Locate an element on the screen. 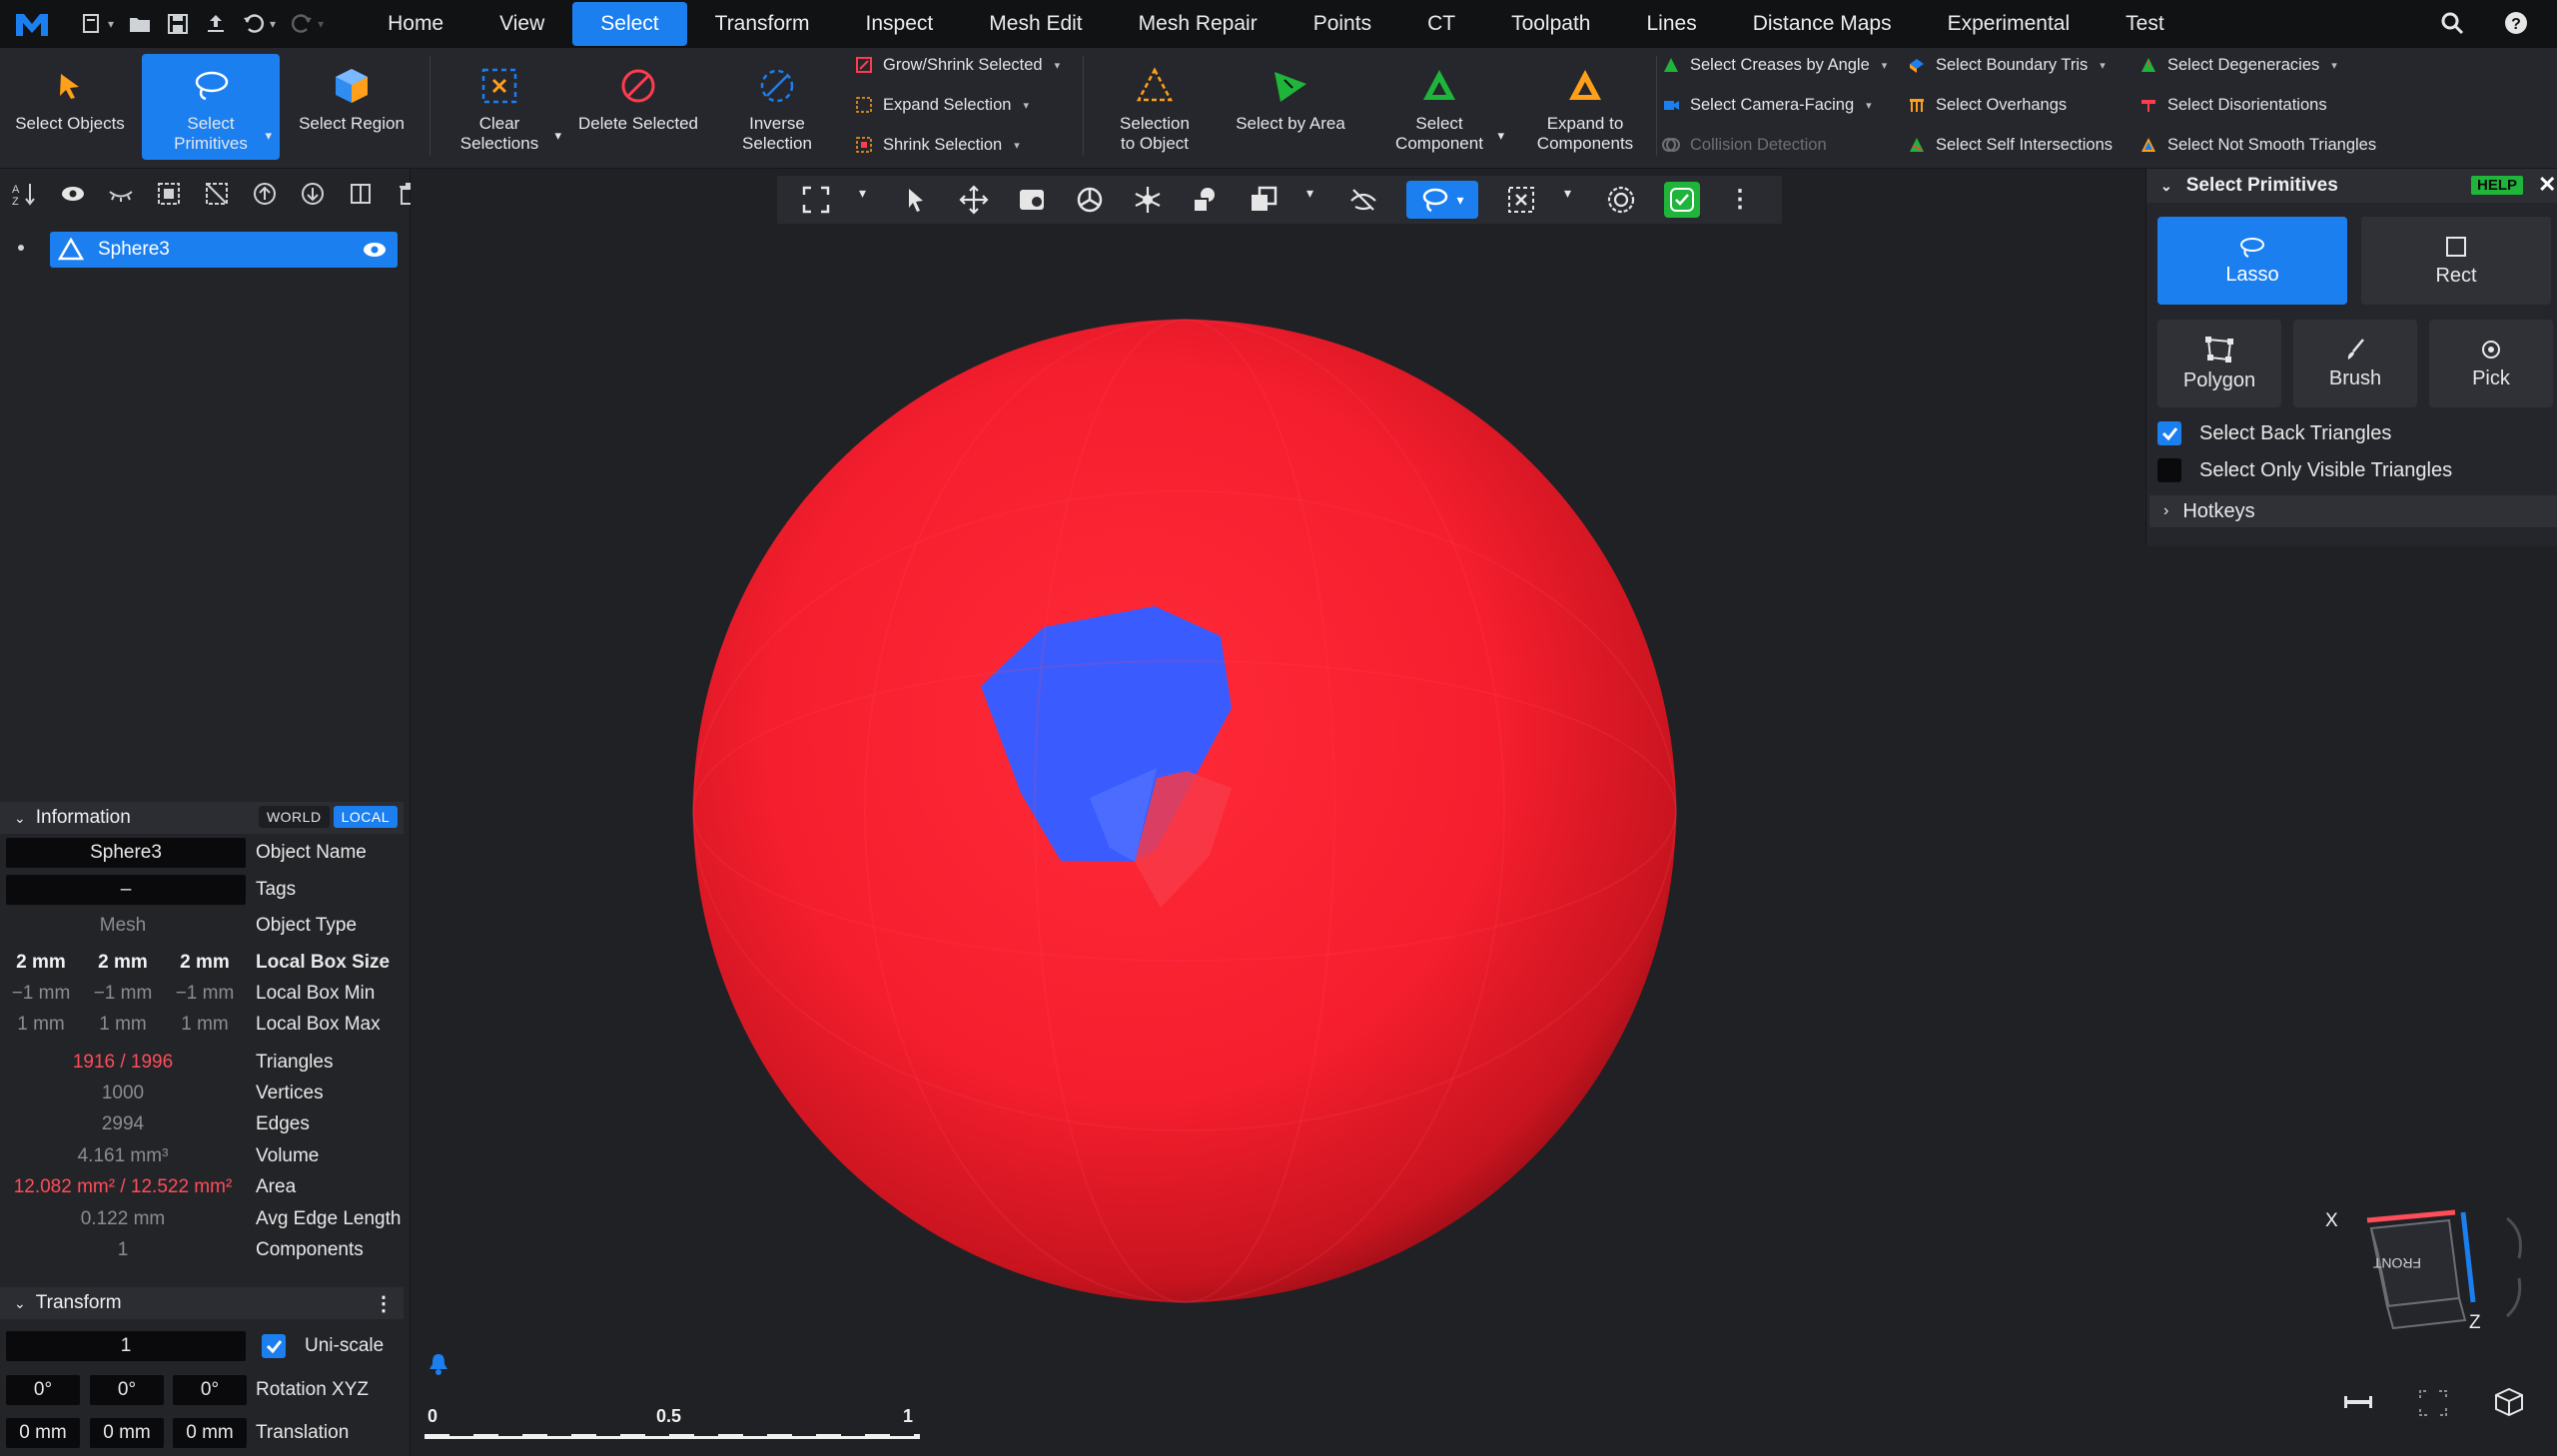  transform-header: ⌄ Transform ⋮ is located at coordinates (202, 1303).